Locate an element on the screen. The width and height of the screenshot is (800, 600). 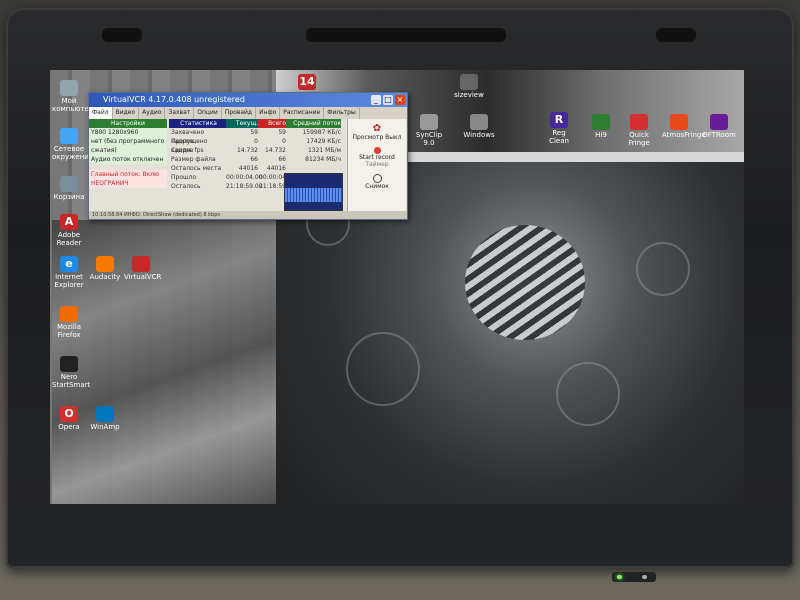
desktop-icon-top-4: R Reg Clean is located at coordinates (559, 128).